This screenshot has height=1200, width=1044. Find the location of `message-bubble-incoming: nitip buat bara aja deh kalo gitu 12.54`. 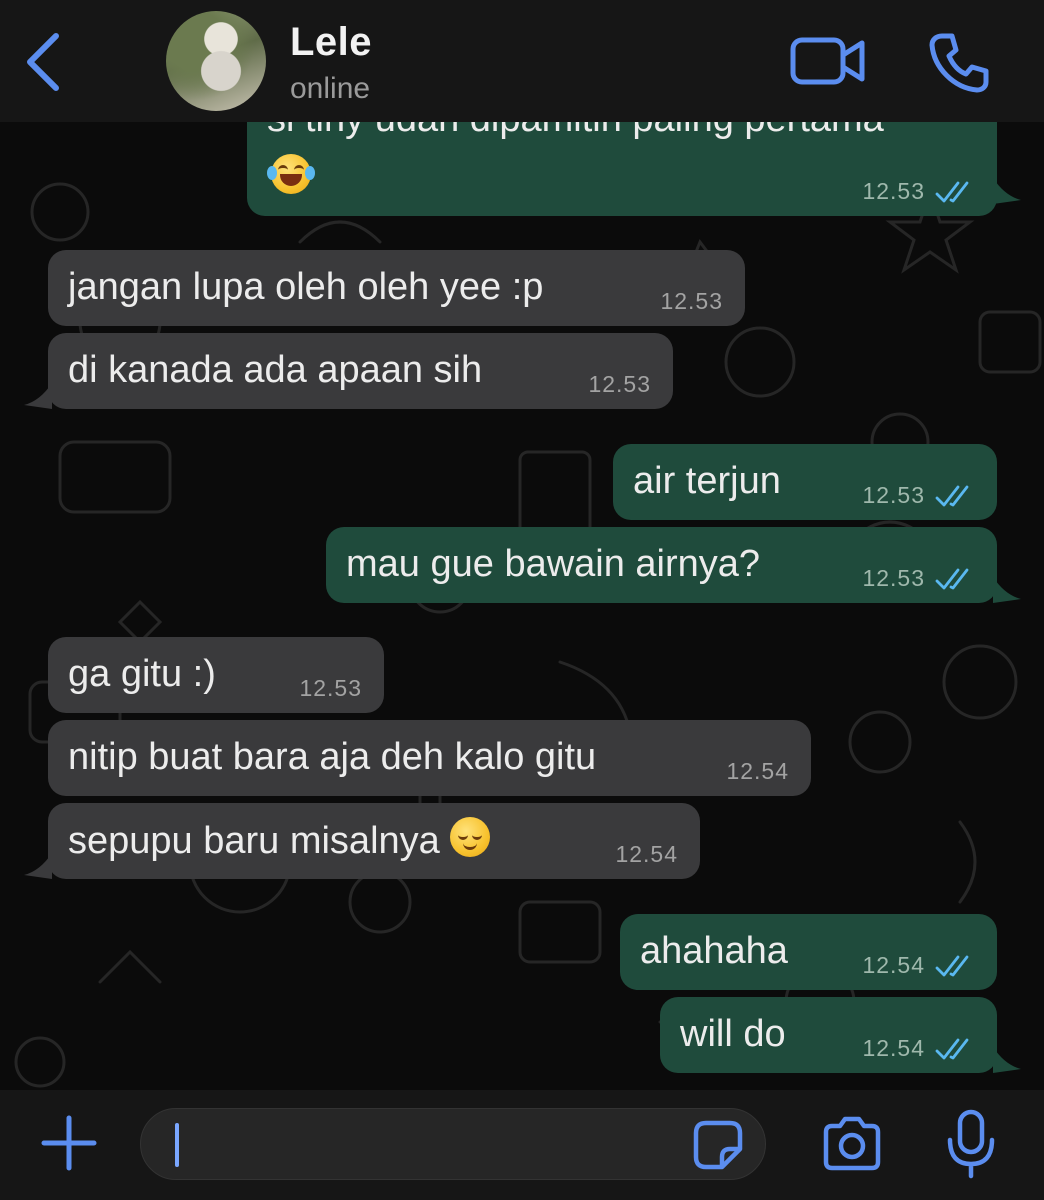

message-bubble-incoming: nitip buat bara aja deh kalo gitu 12.54 is located at coordinates (429, 758).